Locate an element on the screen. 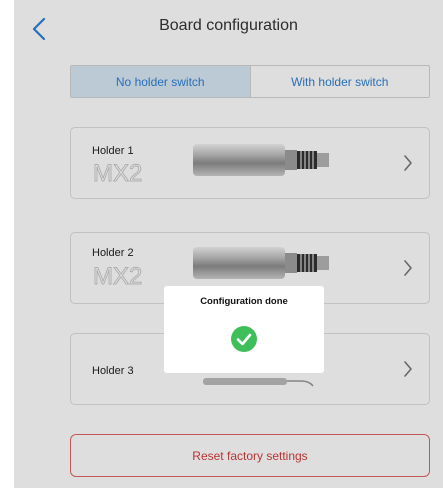 This screenshot has height=488, width=444. dialog-message: Configuration done is located at coordinates (244, 301).